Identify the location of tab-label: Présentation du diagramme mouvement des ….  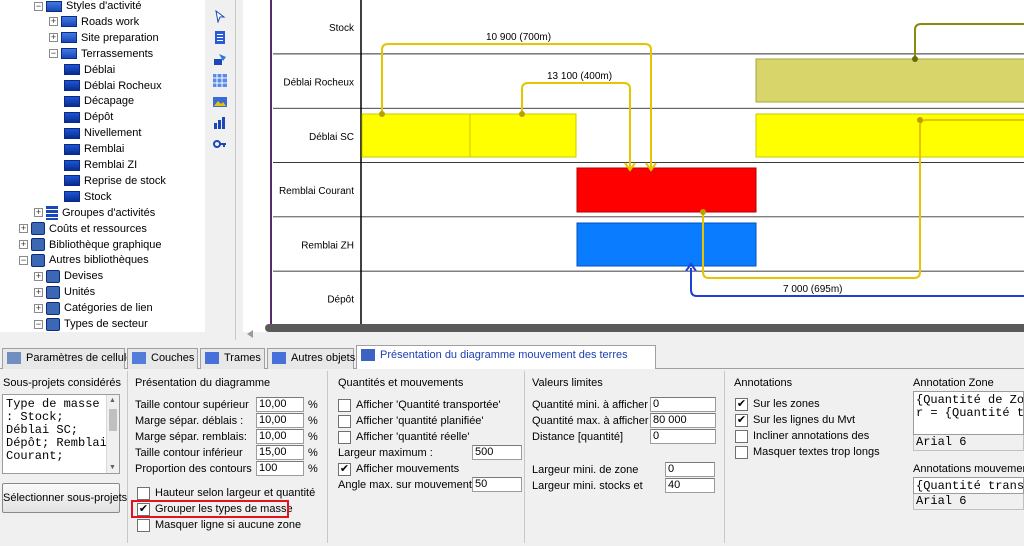
(504, 355).